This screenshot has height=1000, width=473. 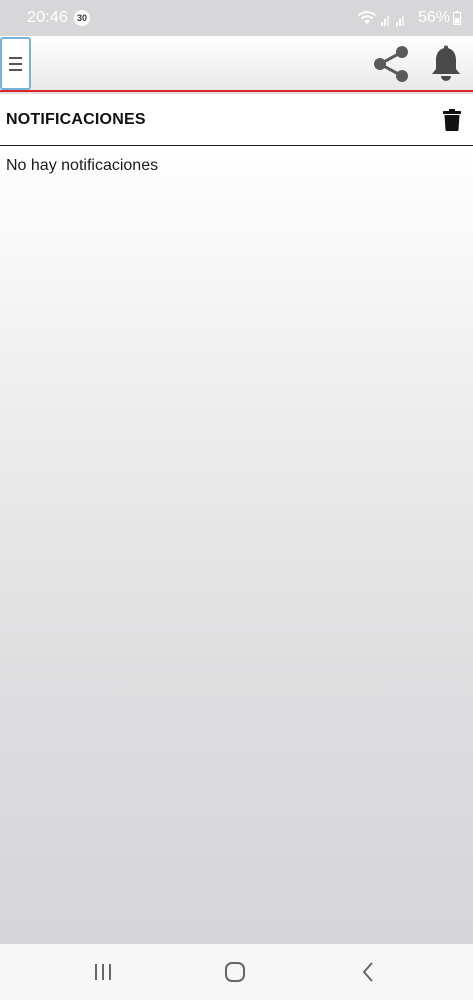 I want to click on bell-icon, so click(x=446, y=63).